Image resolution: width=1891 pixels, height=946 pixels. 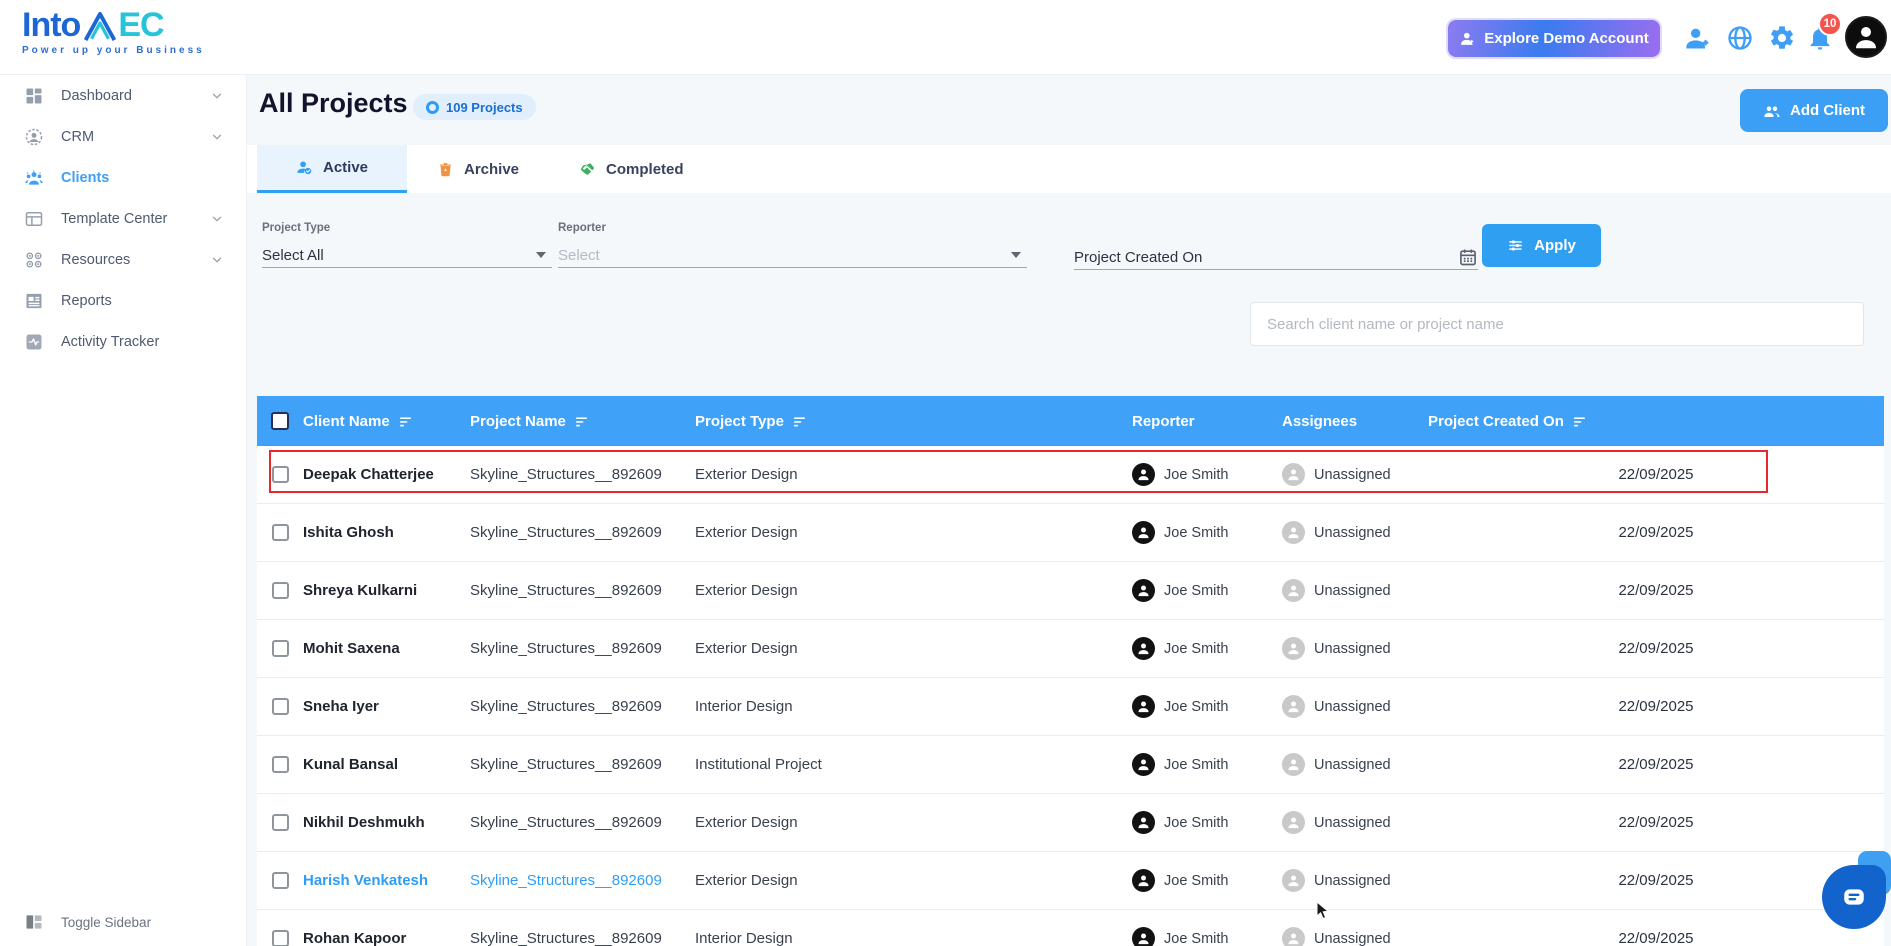 I want to click on client-name: Shreya Kulkarni, so click(x=386, y=590).